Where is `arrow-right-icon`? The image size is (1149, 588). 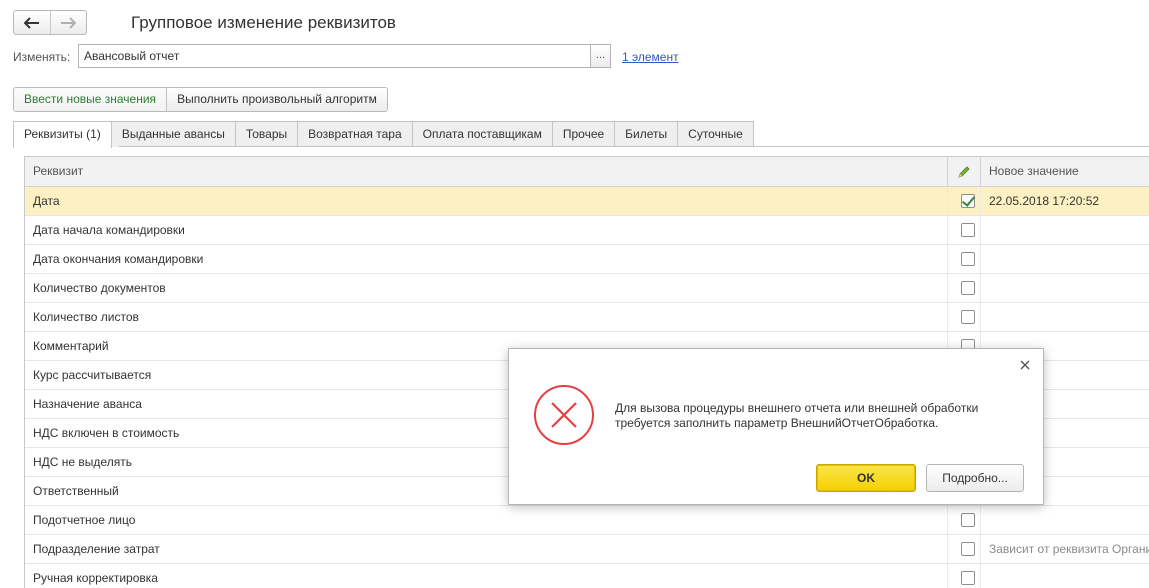
arrow-right-icon is located at coordinates (69, 22).